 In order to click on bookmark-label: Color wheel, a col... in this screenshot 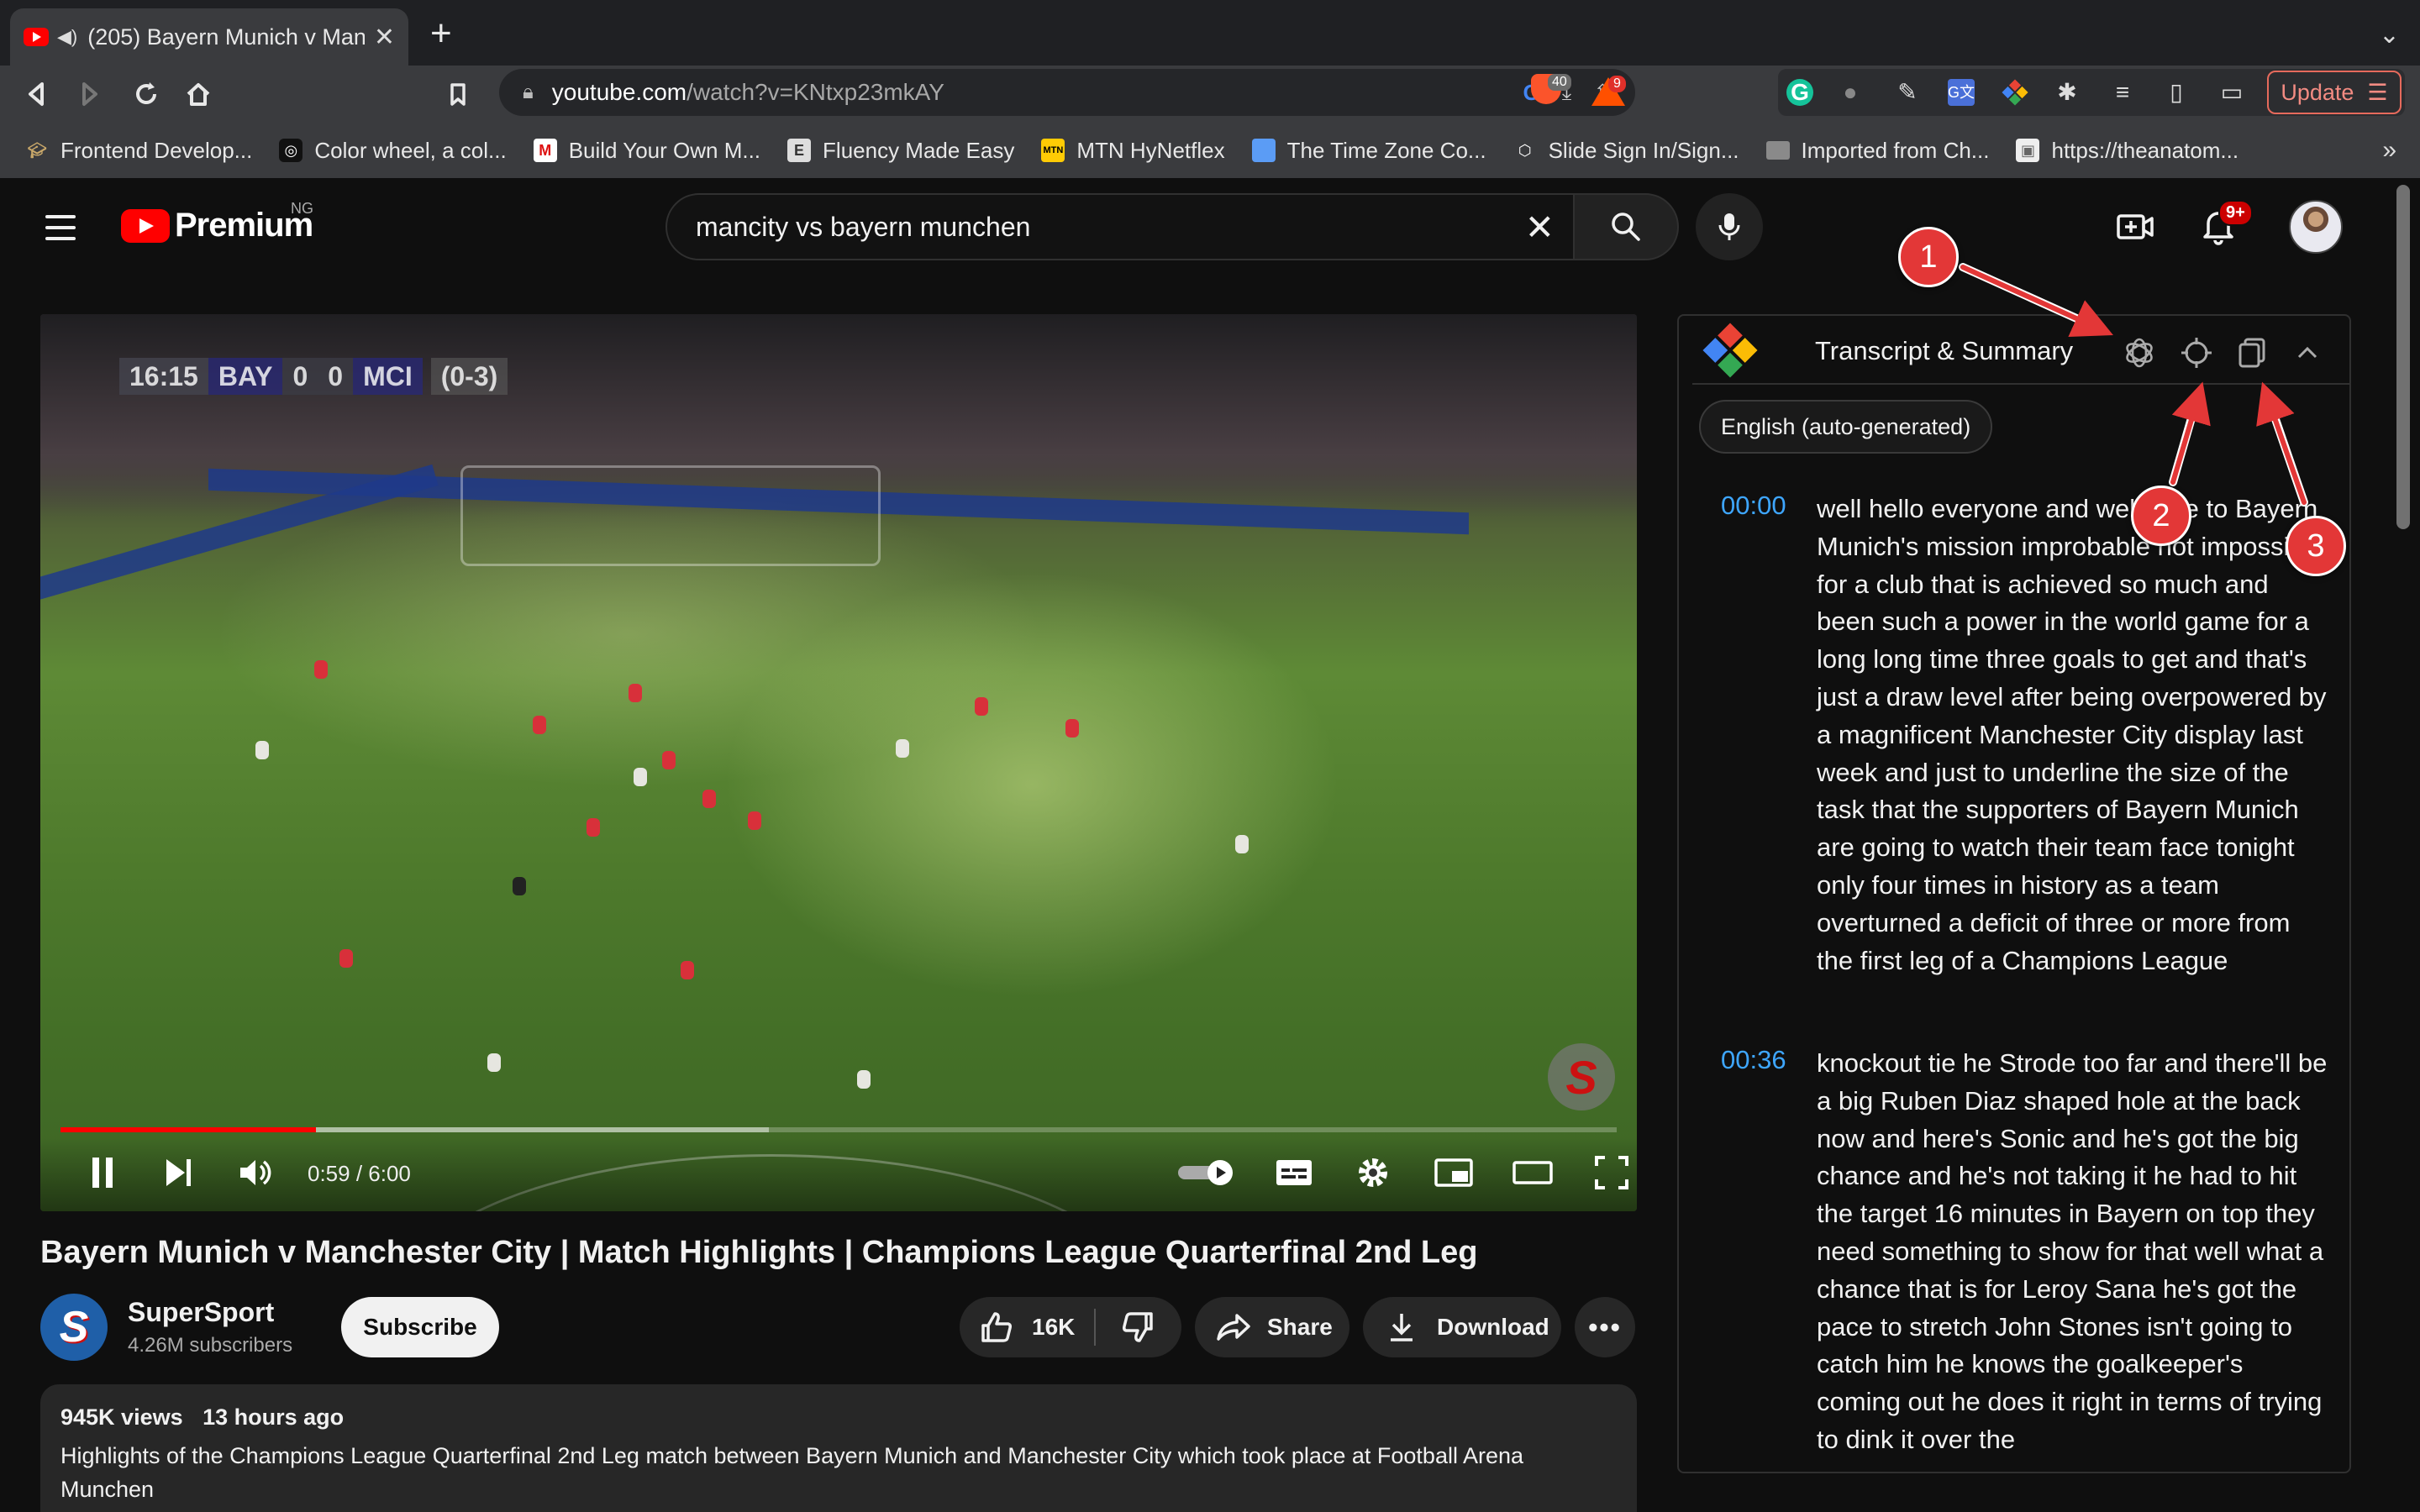, I will do `click(411, 150)`.